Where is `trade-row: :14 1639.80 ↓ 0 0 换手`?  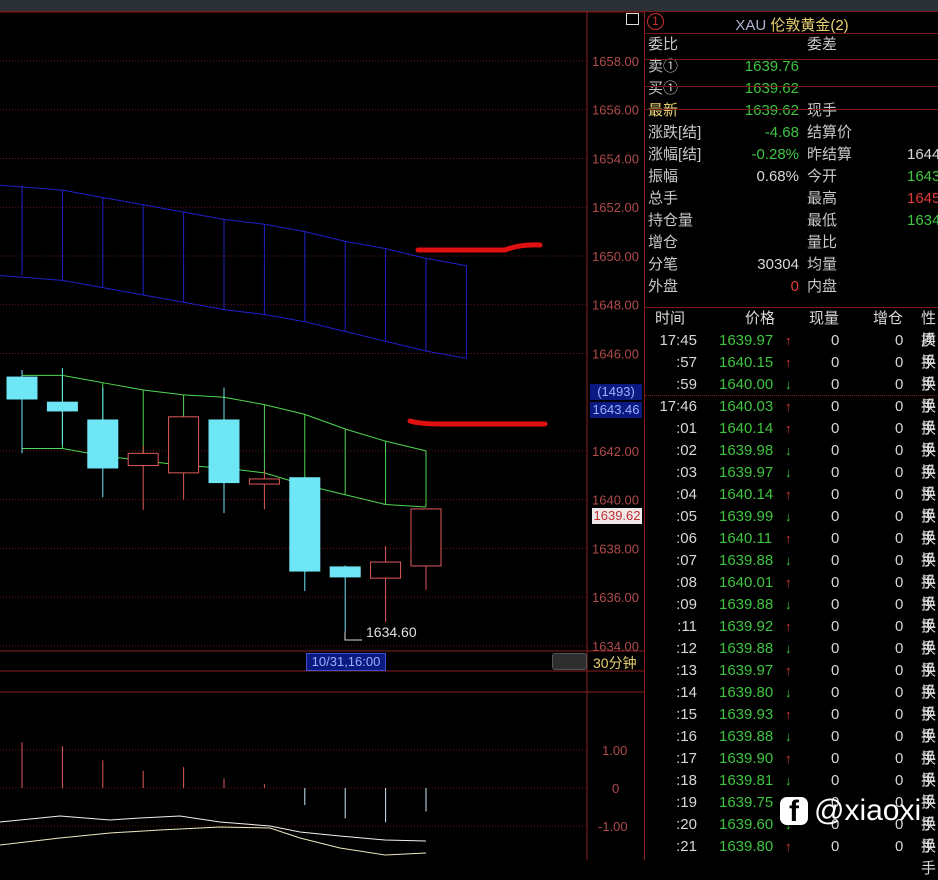
trade-row: :14 1639.80 ↓ 0 0 换手 is located at coordinates (791, 702).